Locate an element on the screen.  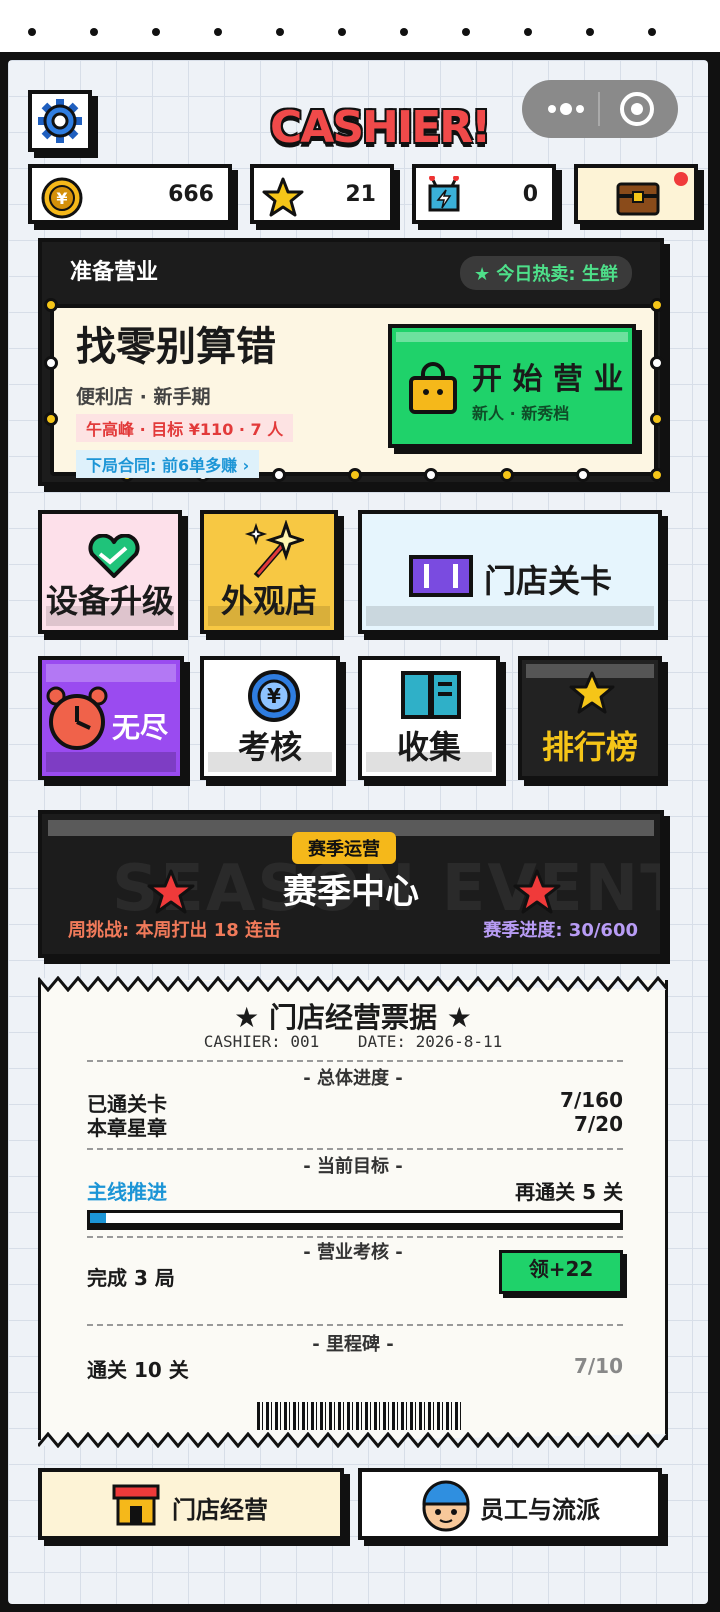
section-goal: - 当前目标 - is located at coordinates (353, 1166).